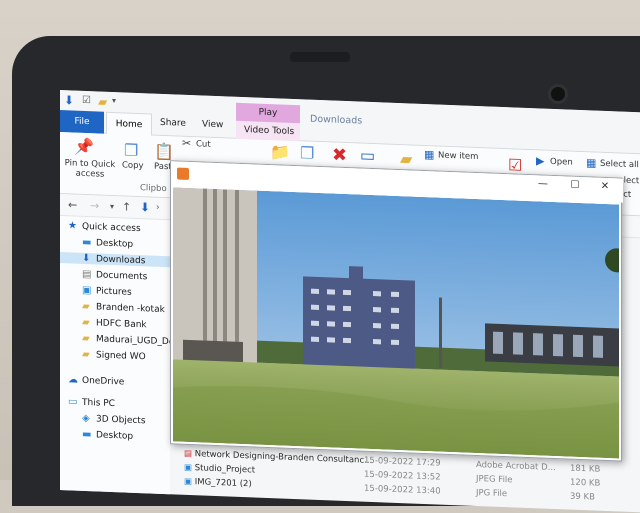 The width and height of the screenshot is (640, 513). I want to click on open-icon: ▶, so click(540, 160).